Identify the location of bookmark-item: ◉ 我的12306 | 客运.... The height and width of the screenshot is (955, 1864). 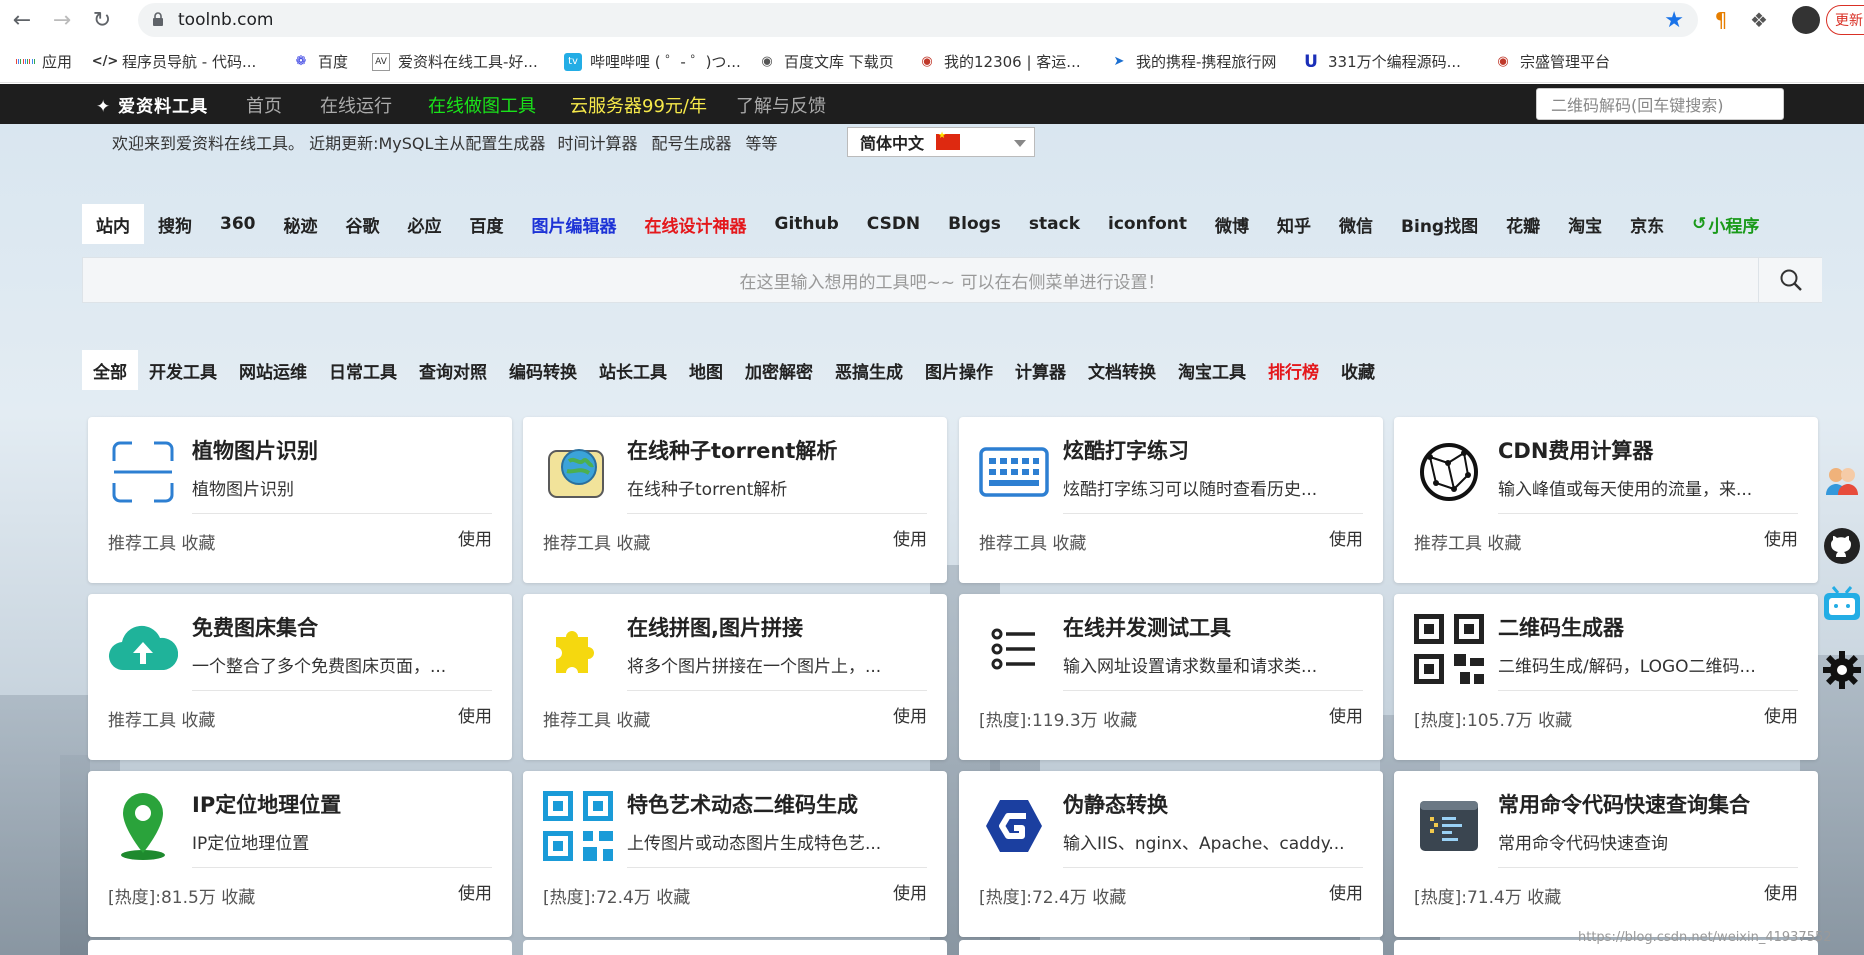
(999, 61).